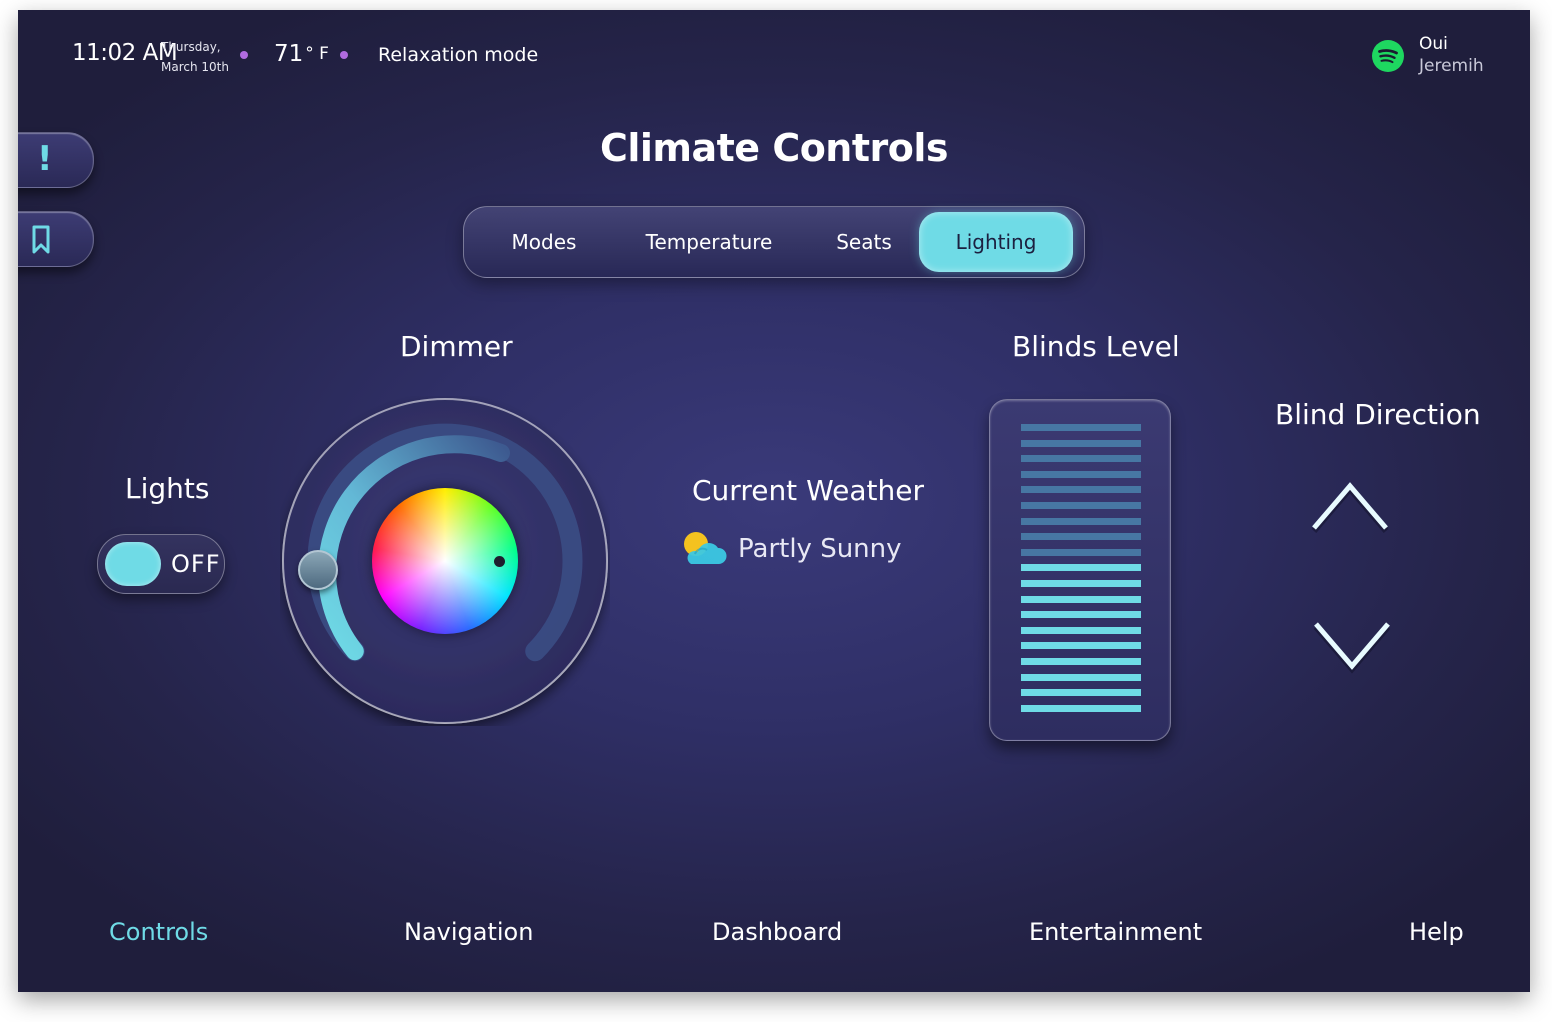  What do you see at coordinates (499, 561) in the screenshot?
I see `color-picker-marker` at bounding box center [499, 561].